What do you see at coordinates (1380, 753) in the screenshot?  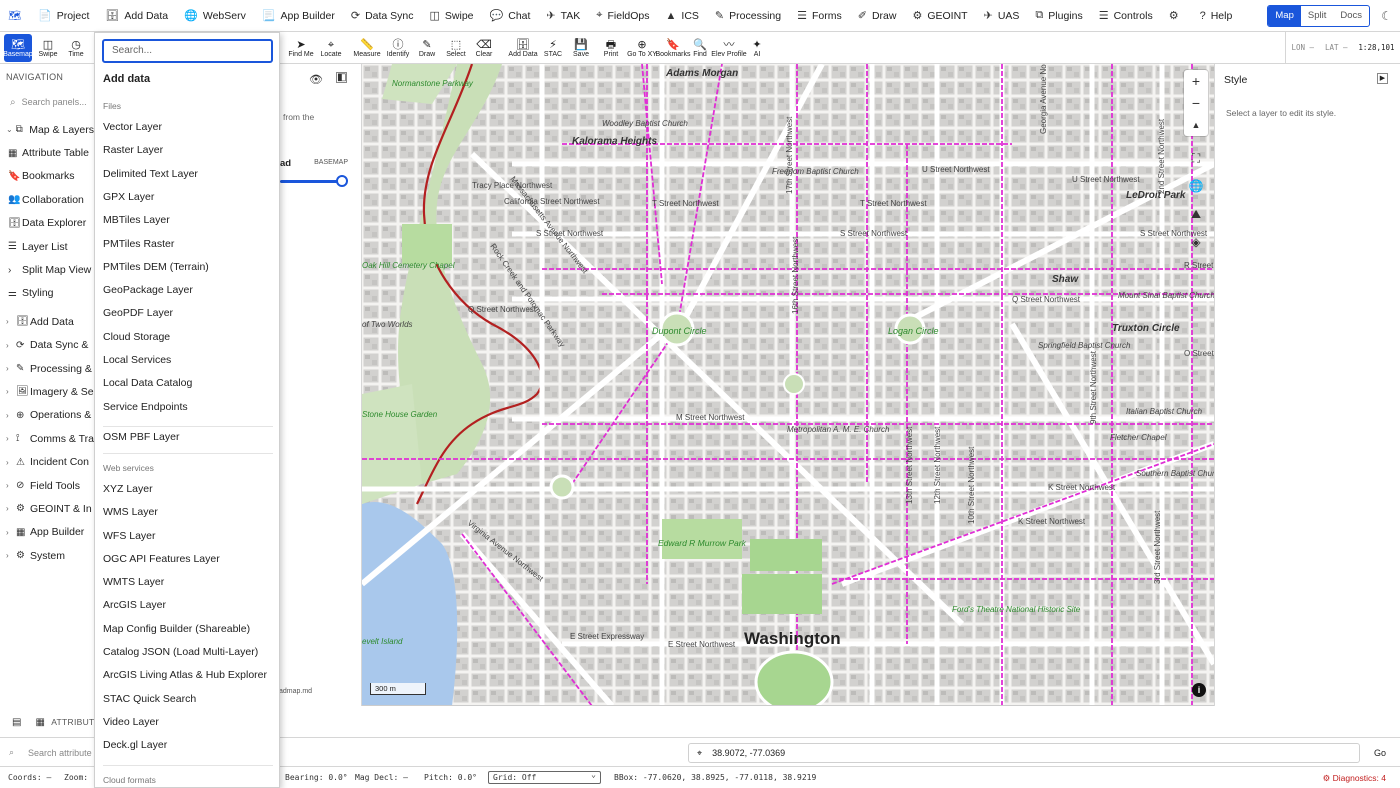 I see `go-button: Go` at bounding box center [1380, 753].